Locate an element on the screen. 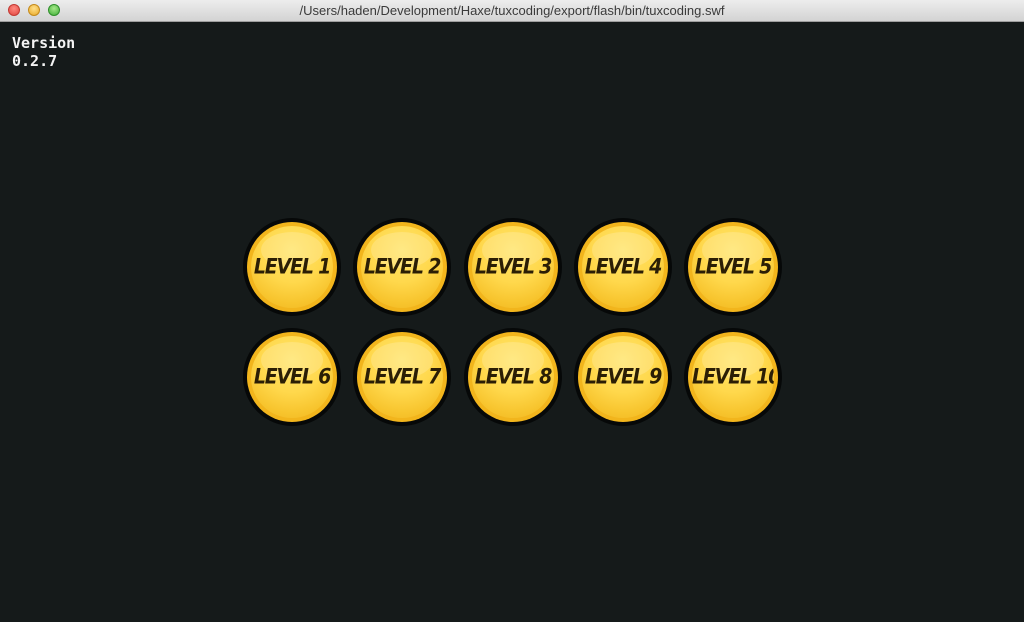  coin-face: LEVEL 4 is located at coordinates (623, 267).